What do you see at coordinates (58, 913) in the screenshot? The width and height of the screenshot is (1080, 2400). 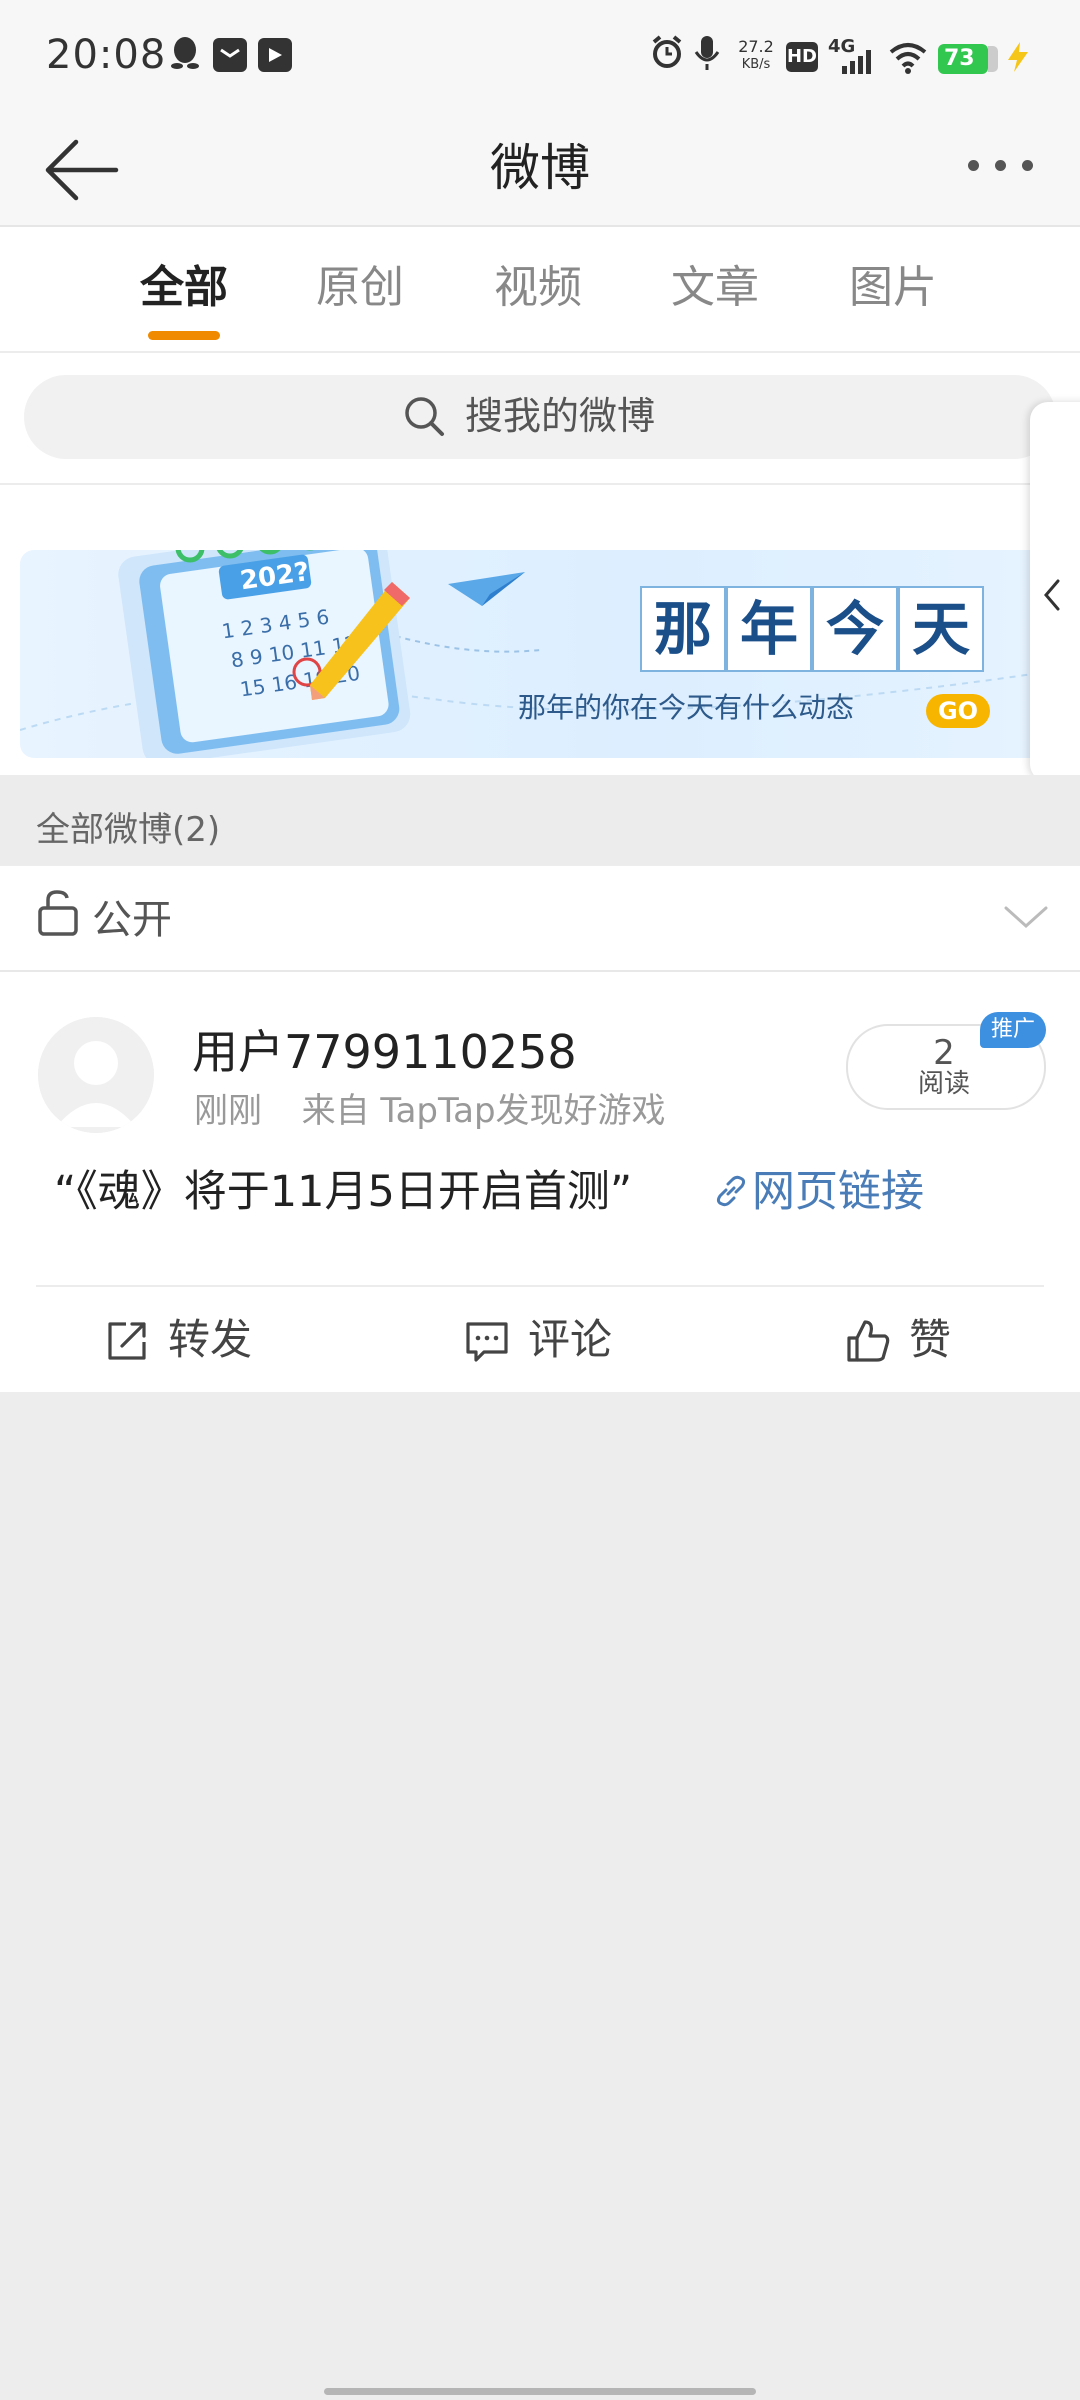 I see `unlock-icon` at bounding box center [58, 913].